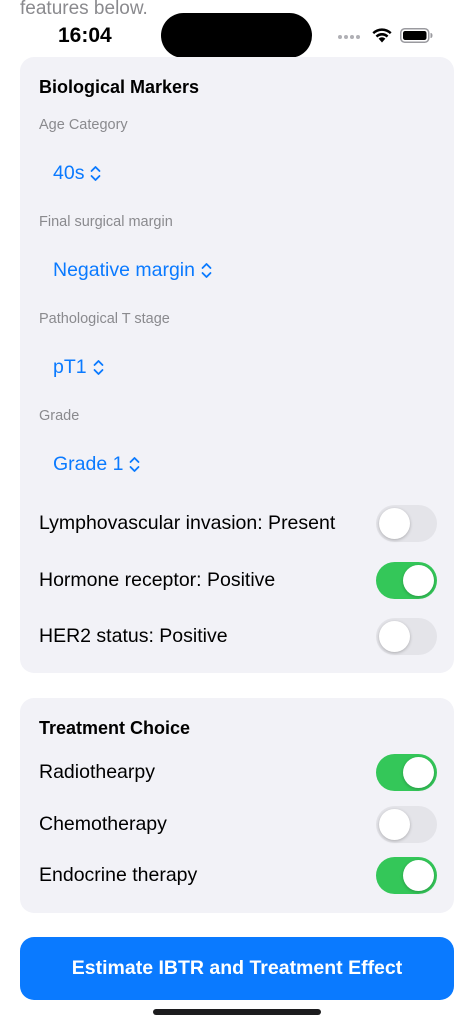  I want to click on status-bar: 16:04, so click(236, 30).